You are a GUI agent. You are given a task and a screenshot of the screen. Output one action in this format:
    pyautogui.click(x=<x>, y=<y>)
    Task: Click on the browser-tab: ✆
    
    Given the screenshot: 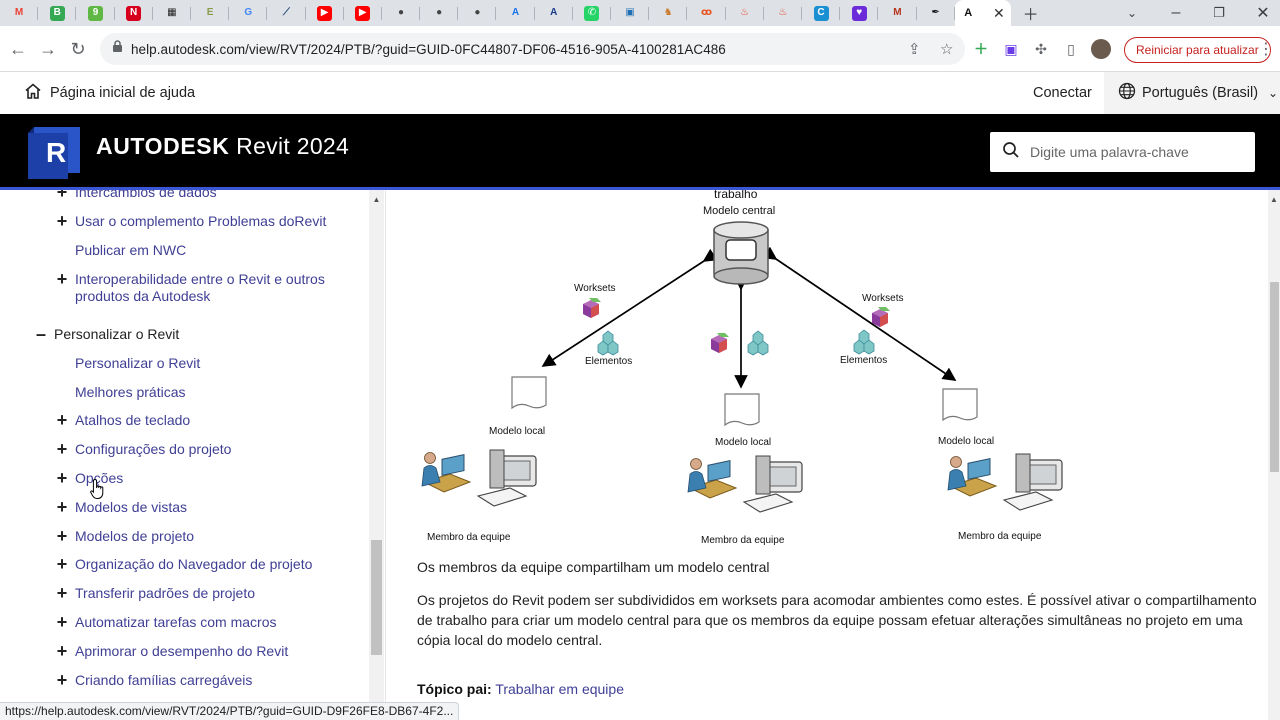 What is the action you would take?
    pyautogui.click(x=592, y=13)
    